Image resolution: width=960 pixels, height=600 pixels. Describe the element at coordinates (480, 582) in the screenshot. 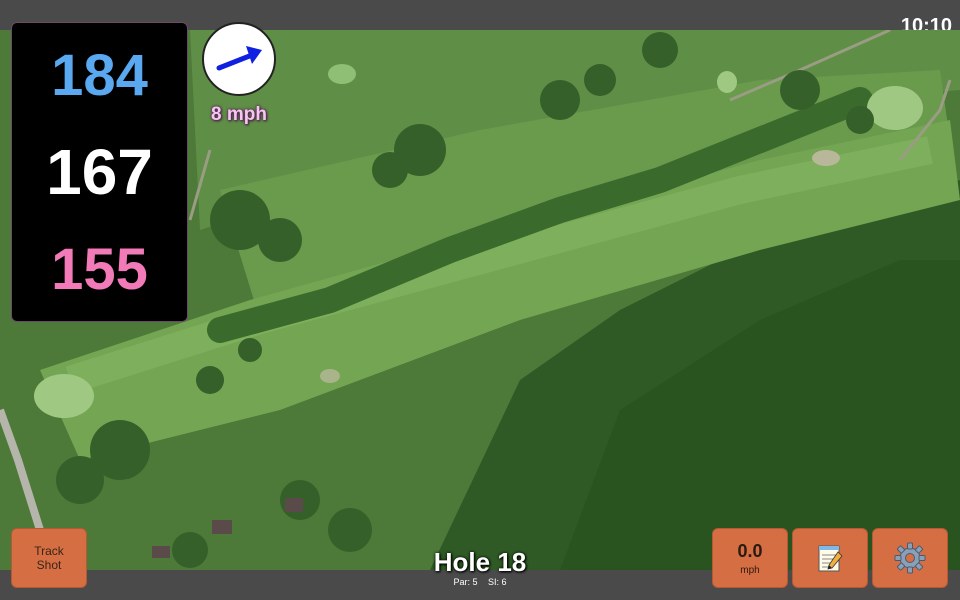

I see `hole-info: Par: 5 SI: 6` at that location.